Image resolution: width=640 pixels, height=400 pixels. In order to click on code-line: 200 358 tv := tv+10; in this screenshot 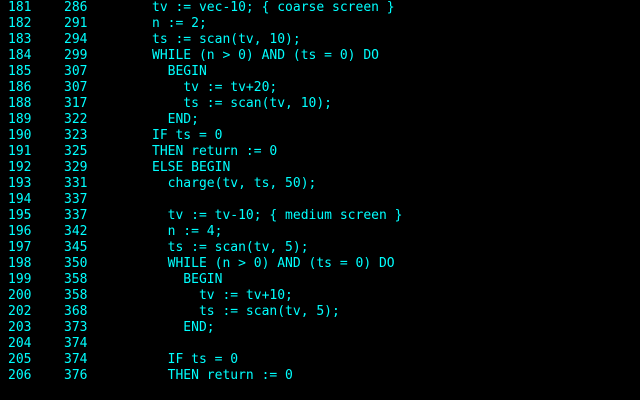, I will do `click(320, 296)`.